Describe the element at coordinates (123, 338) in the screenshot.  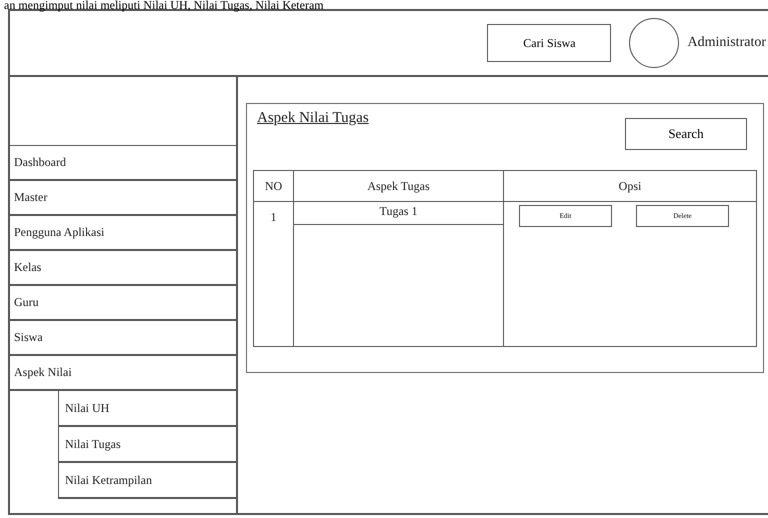
I see `sidebar-item: Siswa` at that location.